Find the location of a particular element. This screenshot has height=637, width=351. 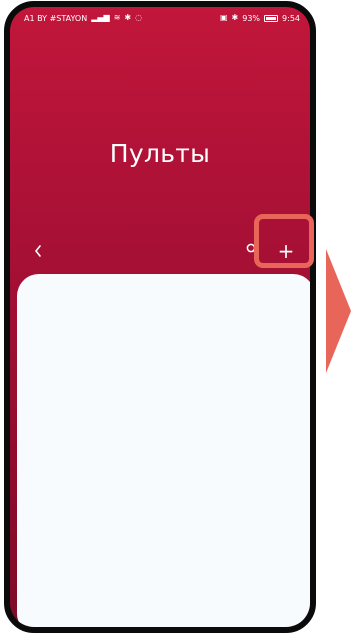

back-button is located at coordinates (38, 251).